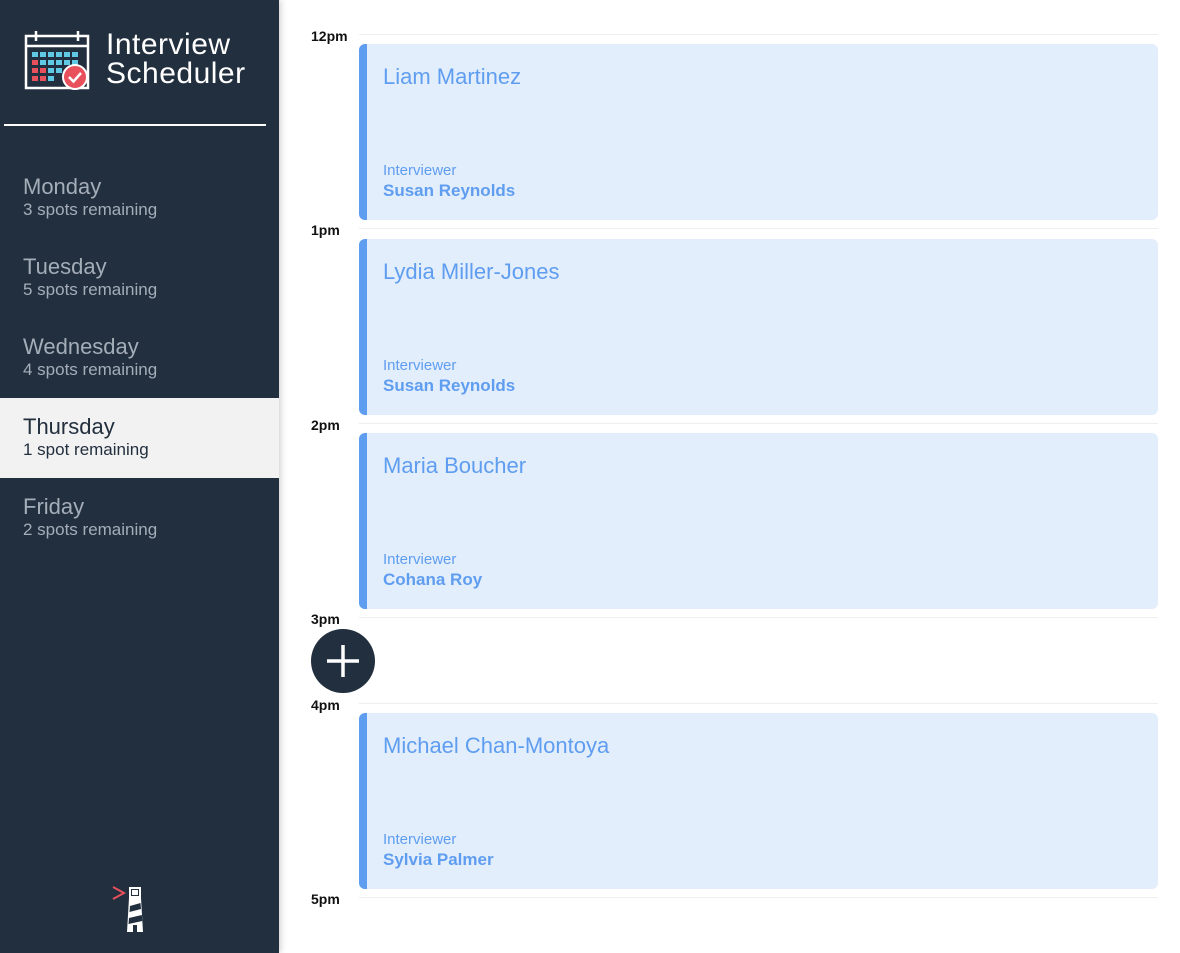  What do you see at coordinates (758, 132) in the screenshot?
I see `appointment-card: Liam Martinez Interviewer Susan Reynolds` at bounding box center [758, 132].